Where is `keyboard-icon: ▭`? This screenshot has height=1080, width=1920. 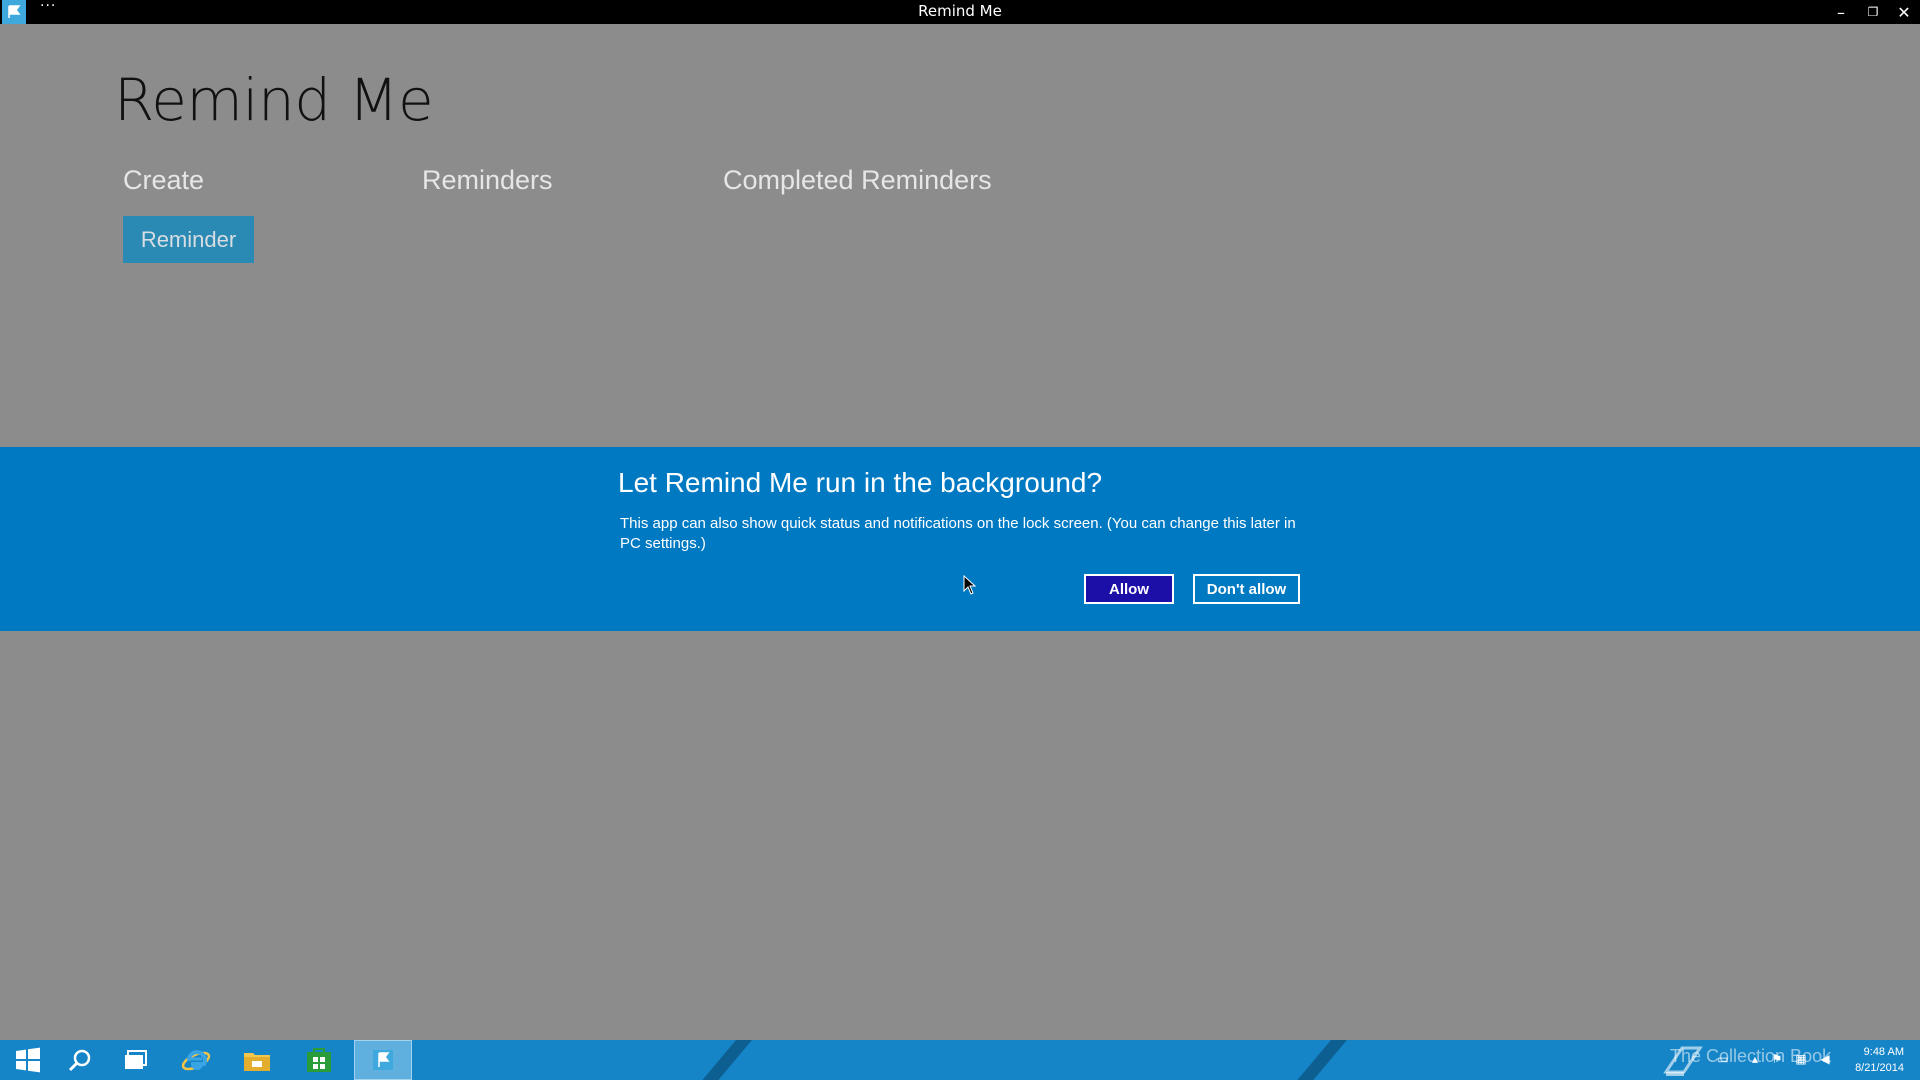
keyboard-icon: ▭ is located at coordinates (1723, 1059).